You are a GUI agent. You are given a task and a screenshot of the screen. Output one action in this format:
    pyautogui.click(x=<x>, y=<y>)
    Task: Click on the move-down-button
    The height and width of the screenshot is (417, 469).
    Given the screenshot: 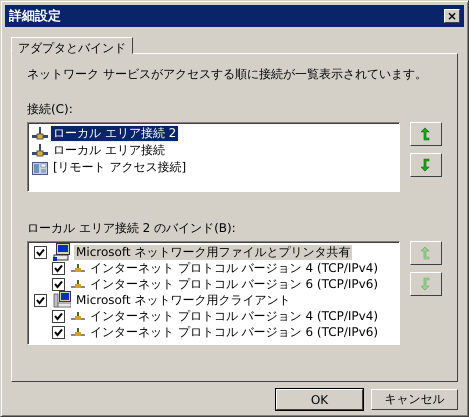 What is the action you would take?
    pyautogui.click(x=426, y=165)
    